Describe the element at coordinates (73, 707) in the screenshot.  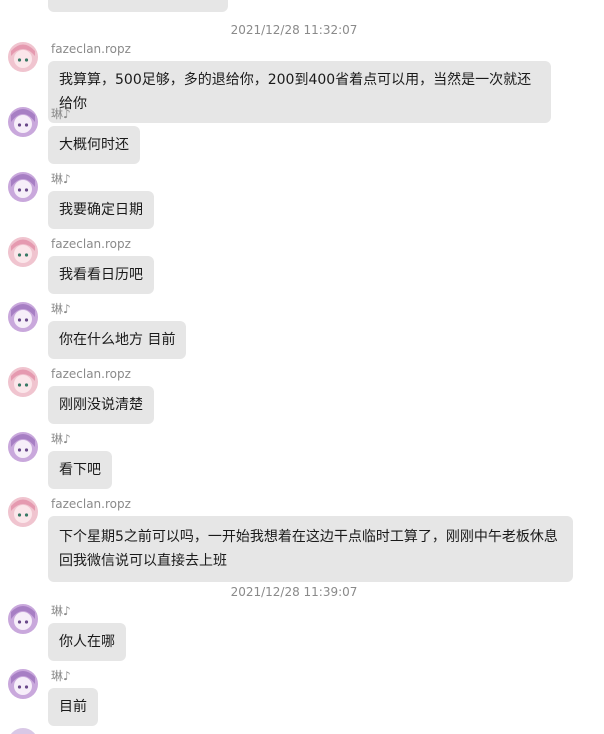
I see `message-bubble: 目前` at that location.